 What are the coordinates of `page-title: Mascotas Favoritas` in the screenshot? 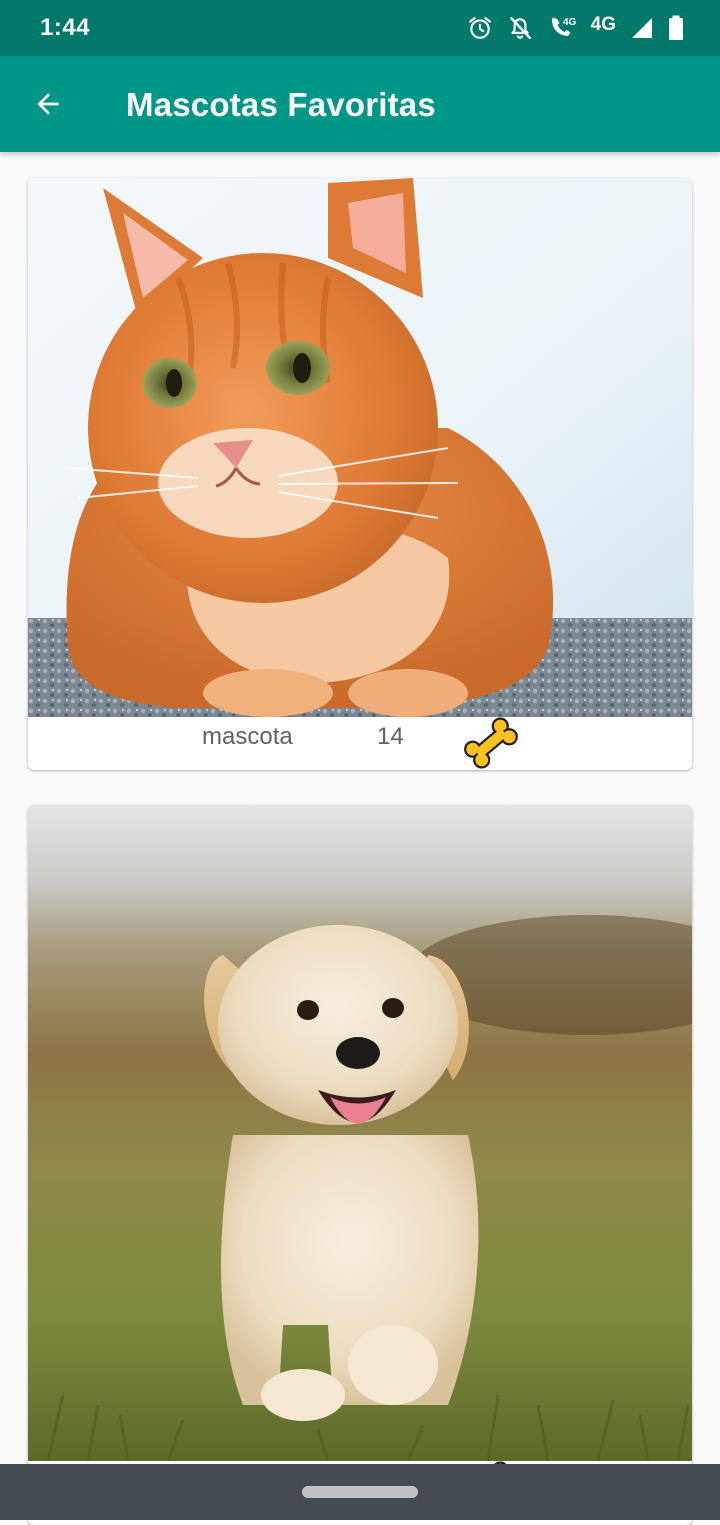 It's located at (281, 104).